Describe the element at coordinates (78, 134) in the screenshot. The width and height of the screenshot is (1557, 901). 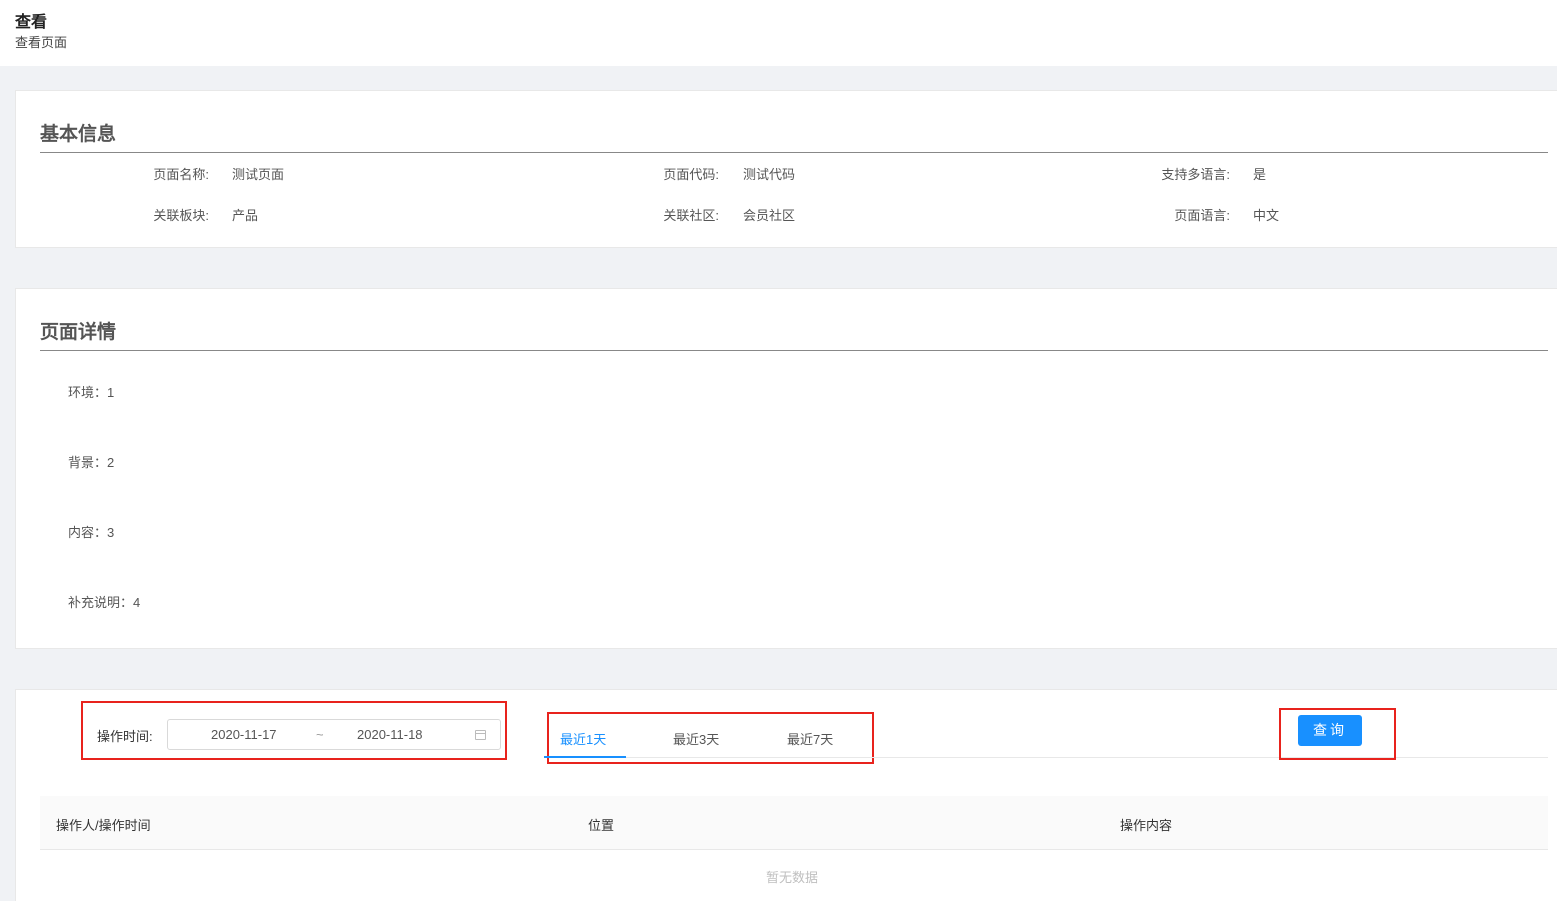
I see `basic-info-title: 基本信息` at that location.